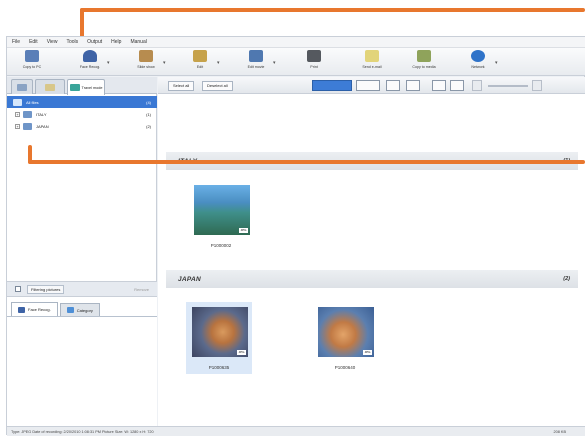  I want to click on zoom-out-icon, so click(477, 85).